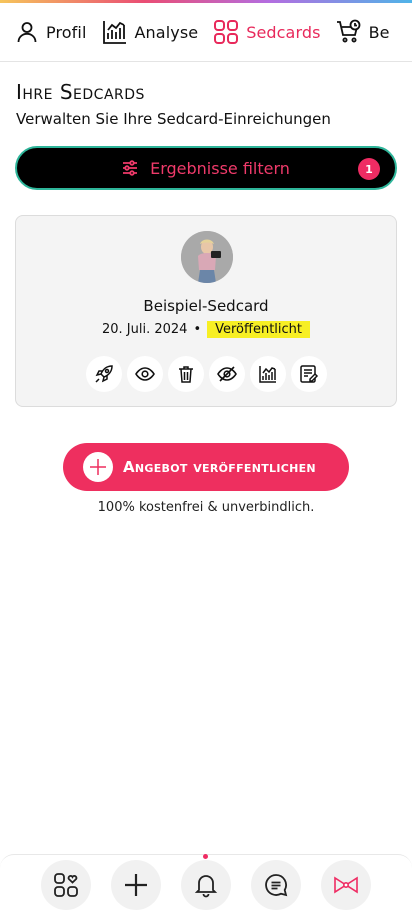 This screenshot has width=412, height=915. I want to click on nav-apps-button, so click(66, 885).